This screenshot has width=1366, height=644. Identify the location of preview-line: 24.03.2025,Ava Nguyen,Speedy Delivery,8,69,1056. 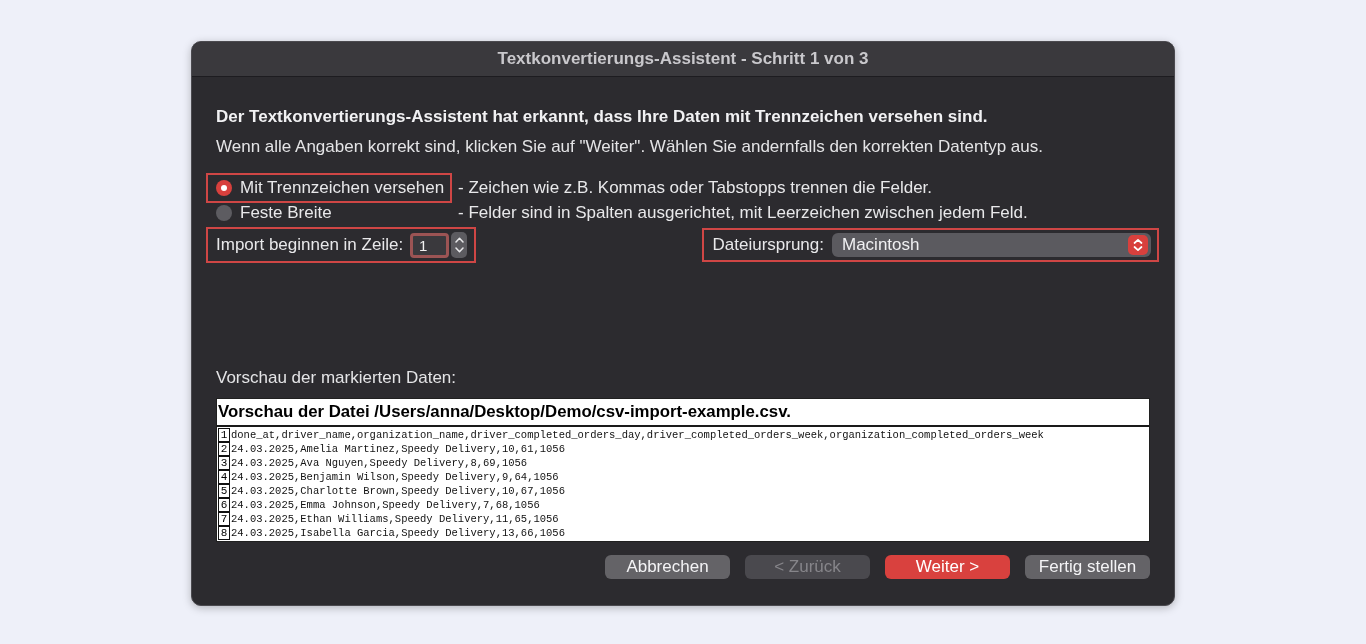
(379, 463).